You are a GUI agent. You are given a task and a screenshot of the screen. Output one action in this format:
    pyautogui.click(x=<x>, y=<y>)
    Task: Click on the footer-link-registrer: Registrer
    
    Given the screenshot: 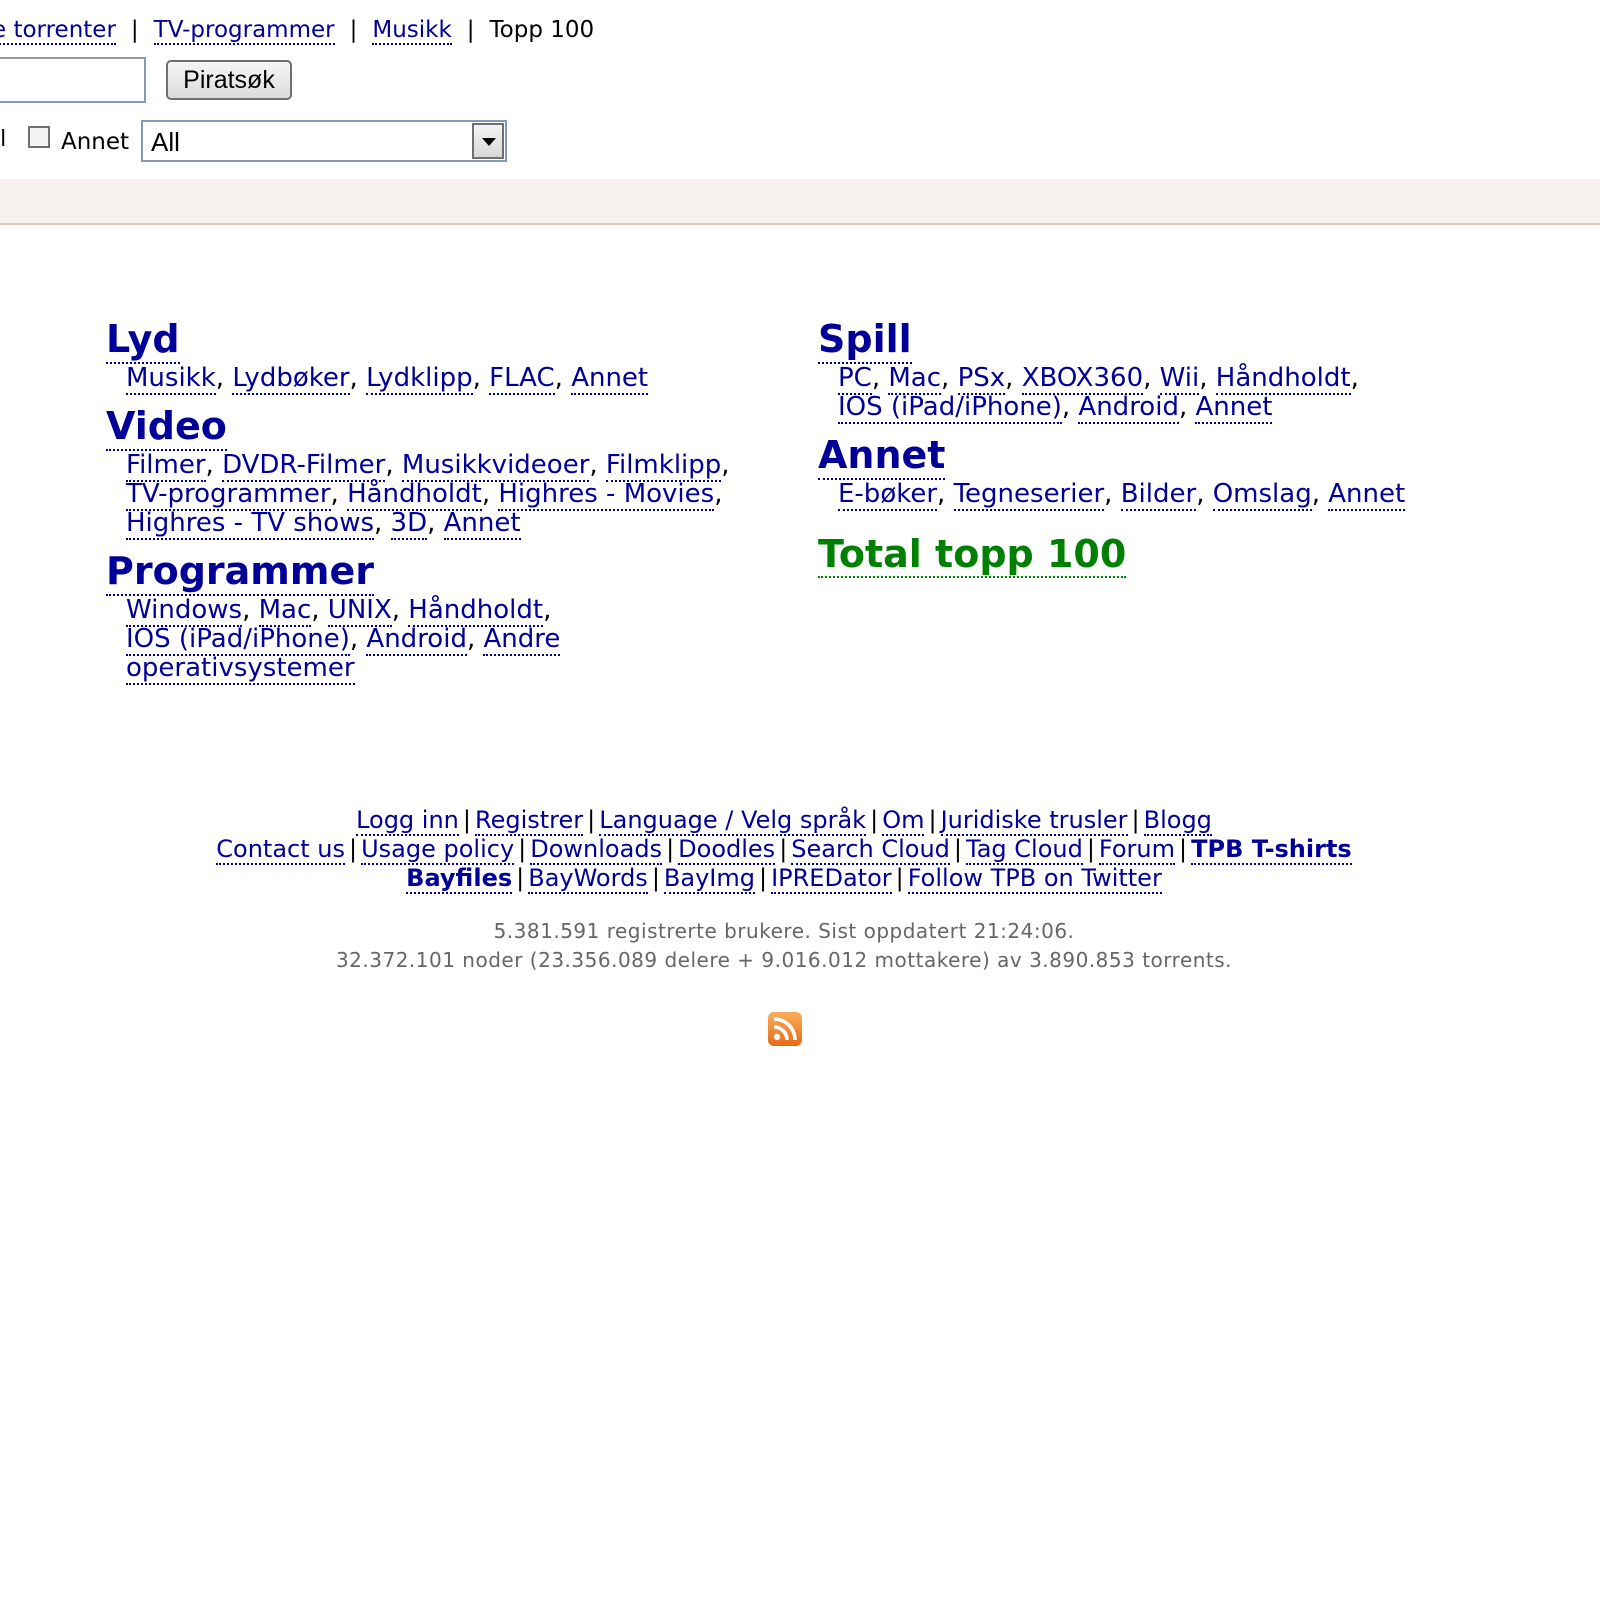 What is the action you would take?
    pyautogui.click(x=529, y=821)
    